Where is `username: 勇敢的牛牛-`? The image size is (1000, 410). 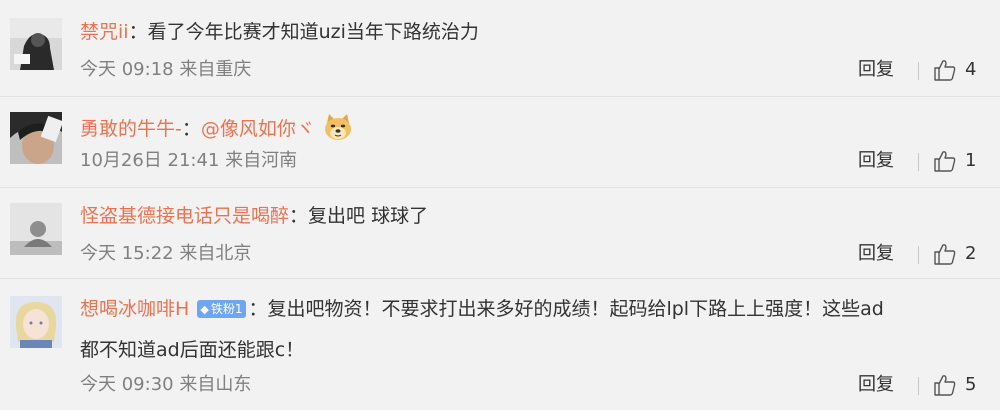 username: 勇敢的牛牛- is located at coordinates (131, 129).